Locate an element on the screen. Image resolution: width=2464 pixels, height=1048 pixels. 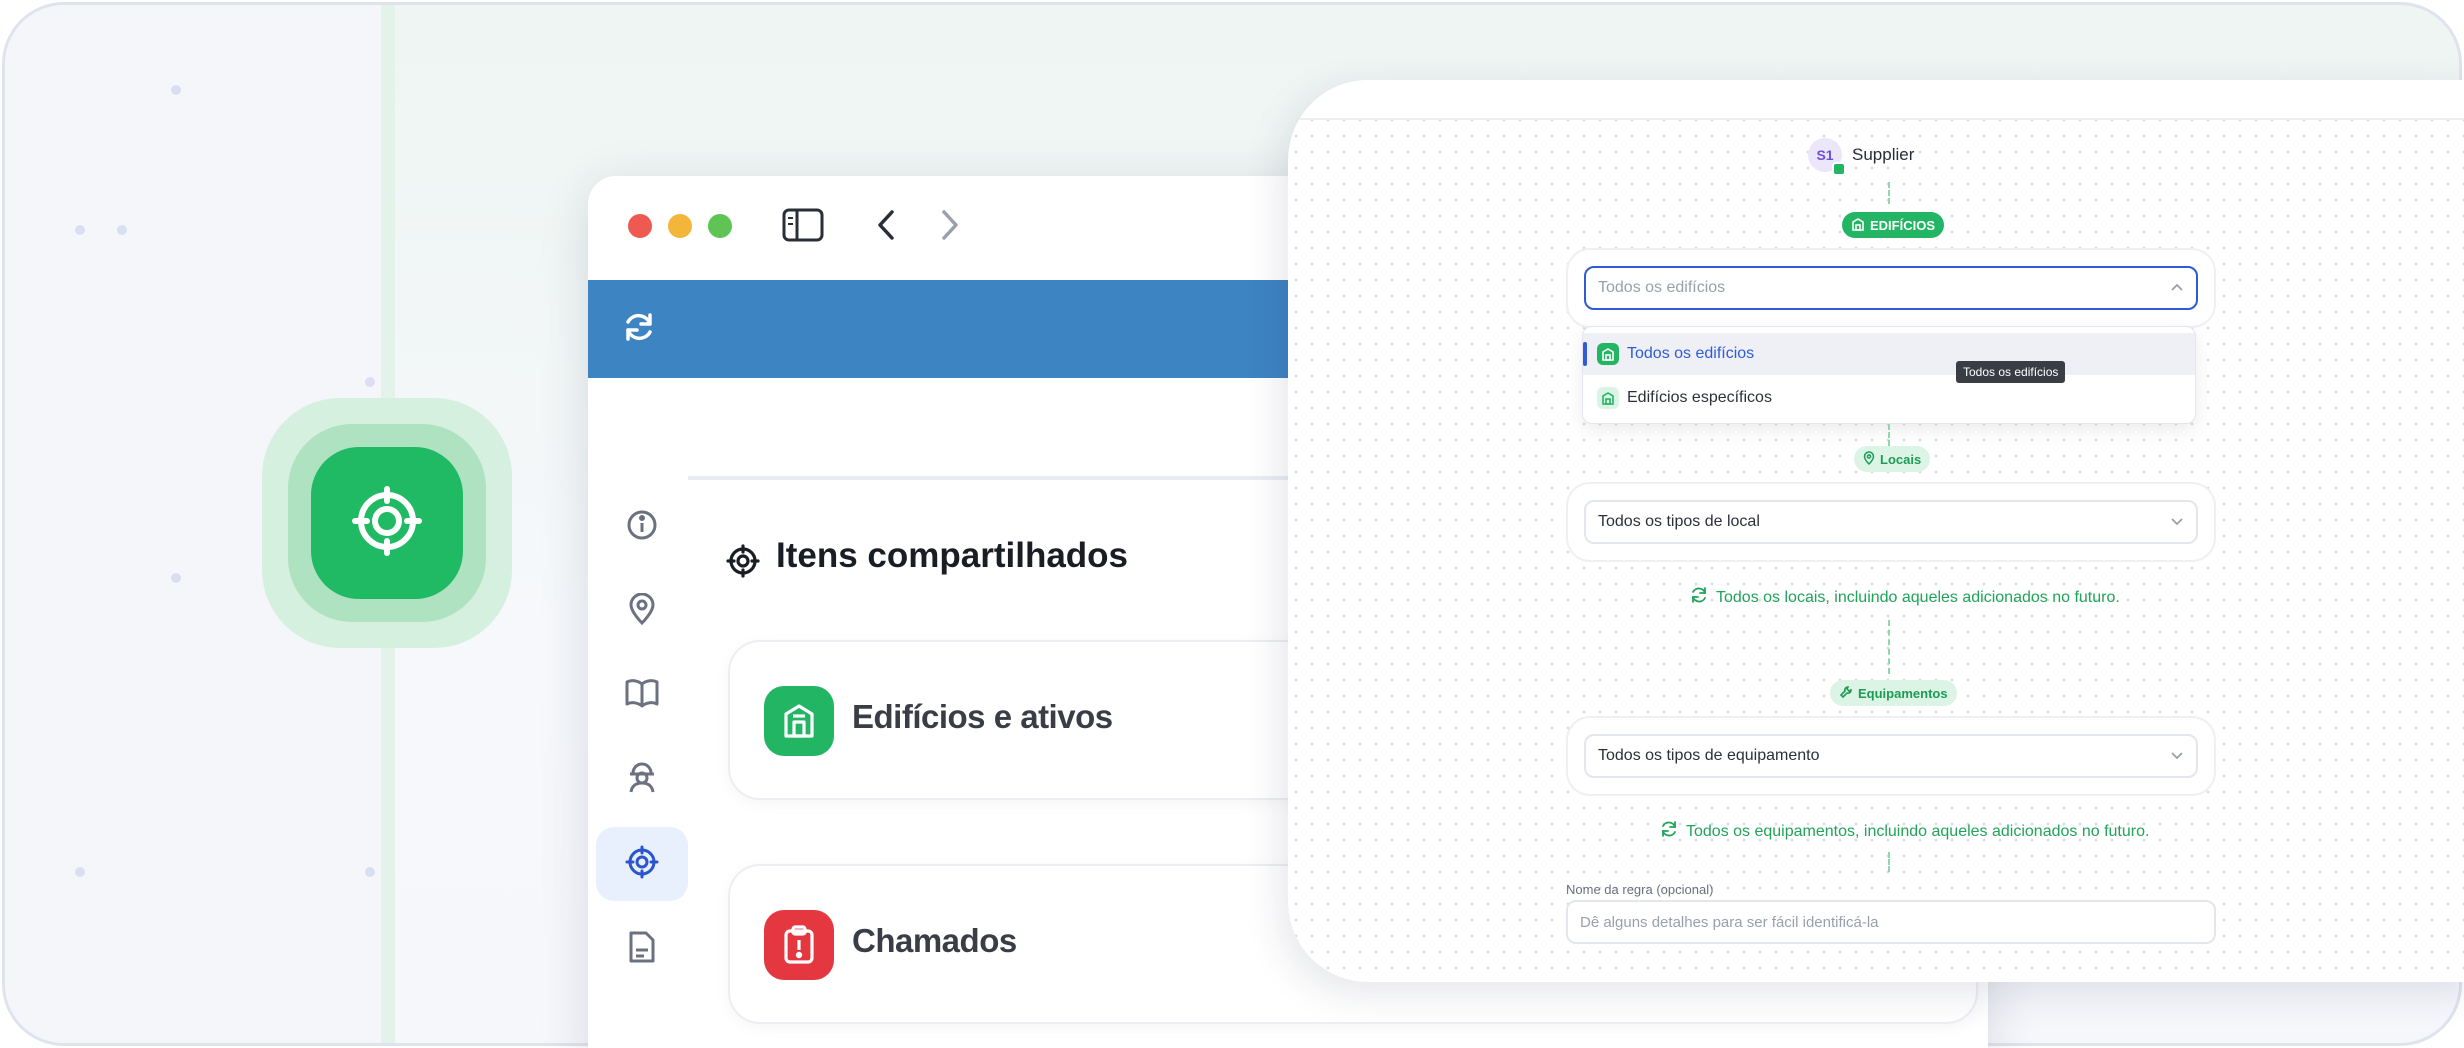
panel-header is located at coordinates (1876, 100).